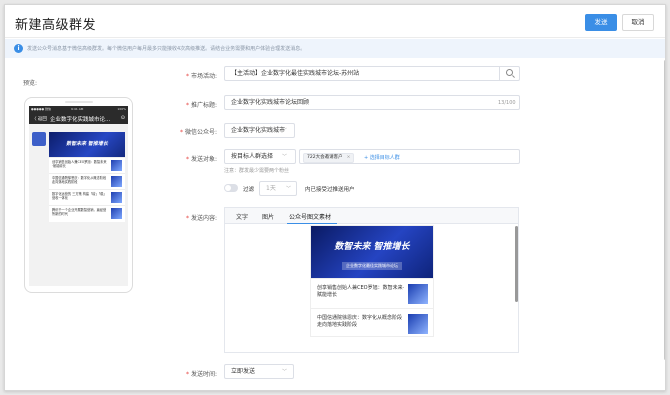 This screenshot has width=670, height=395. What do you see at coordinates (372, 247) in the screenshot?
I see `banner-title: 数智未来 智推增长` at bounding box center [372, 247].